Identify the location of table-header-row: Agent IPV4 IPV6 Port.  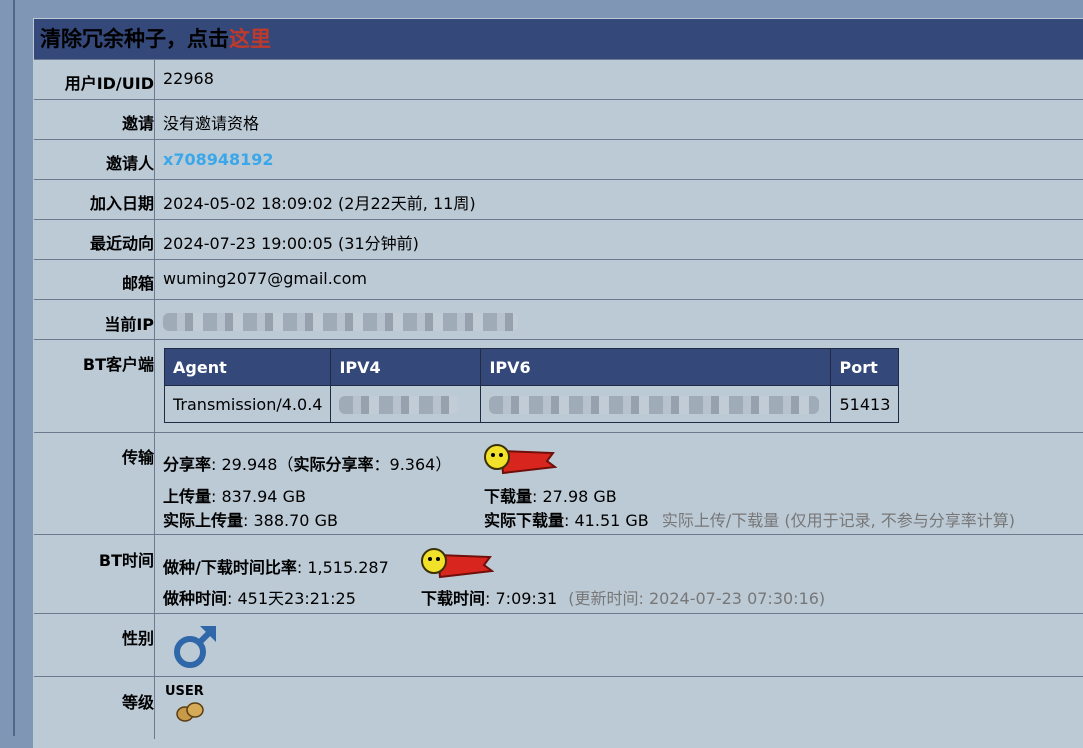
(531, 367).